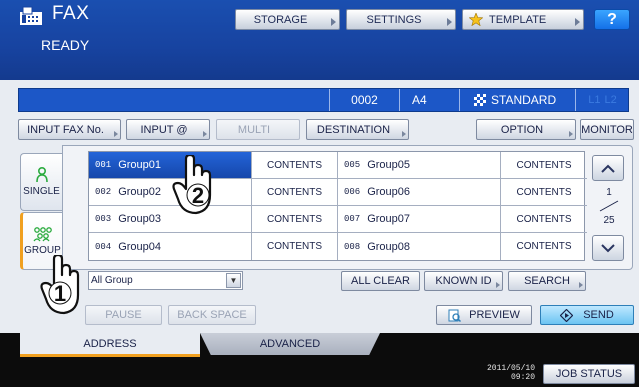 The height and width of the screenshot is (387, 639). What do you see at coordinates (212, 315) in the screenshot?
I see `back-space-button: BACK SPACE` at bounding box center [212, 315].